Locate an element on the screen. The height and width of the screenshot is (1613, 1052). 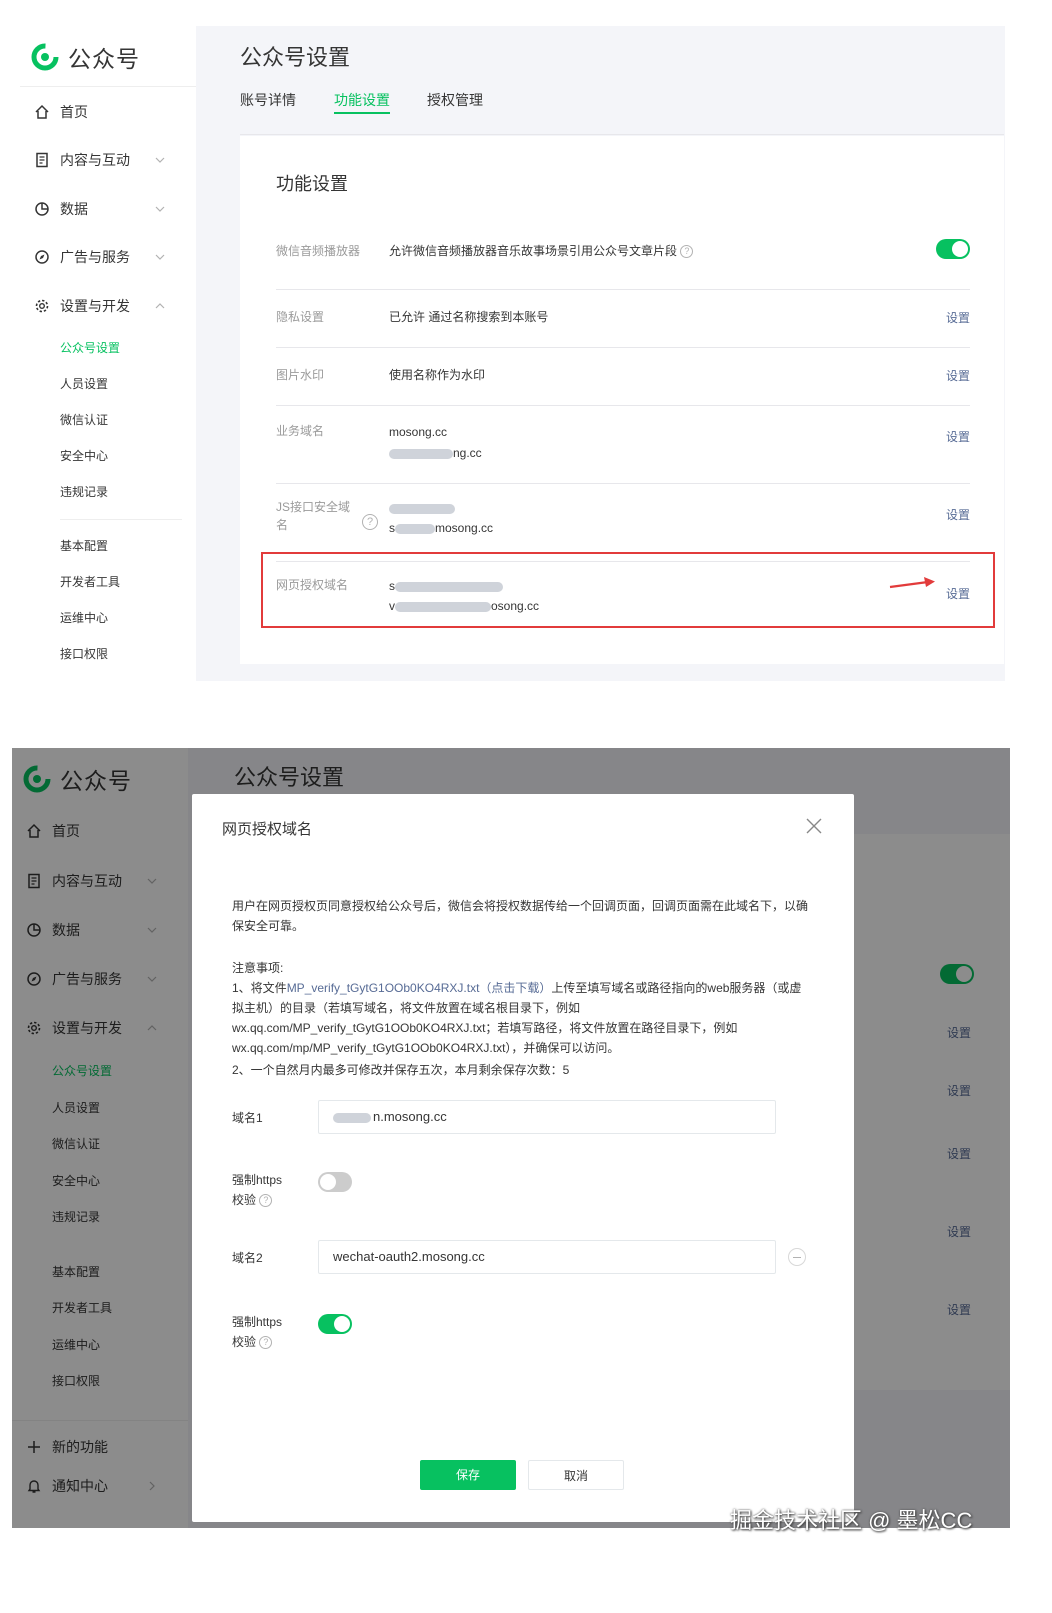
row-label: 图片水印 is located at coordinates (300, 375).